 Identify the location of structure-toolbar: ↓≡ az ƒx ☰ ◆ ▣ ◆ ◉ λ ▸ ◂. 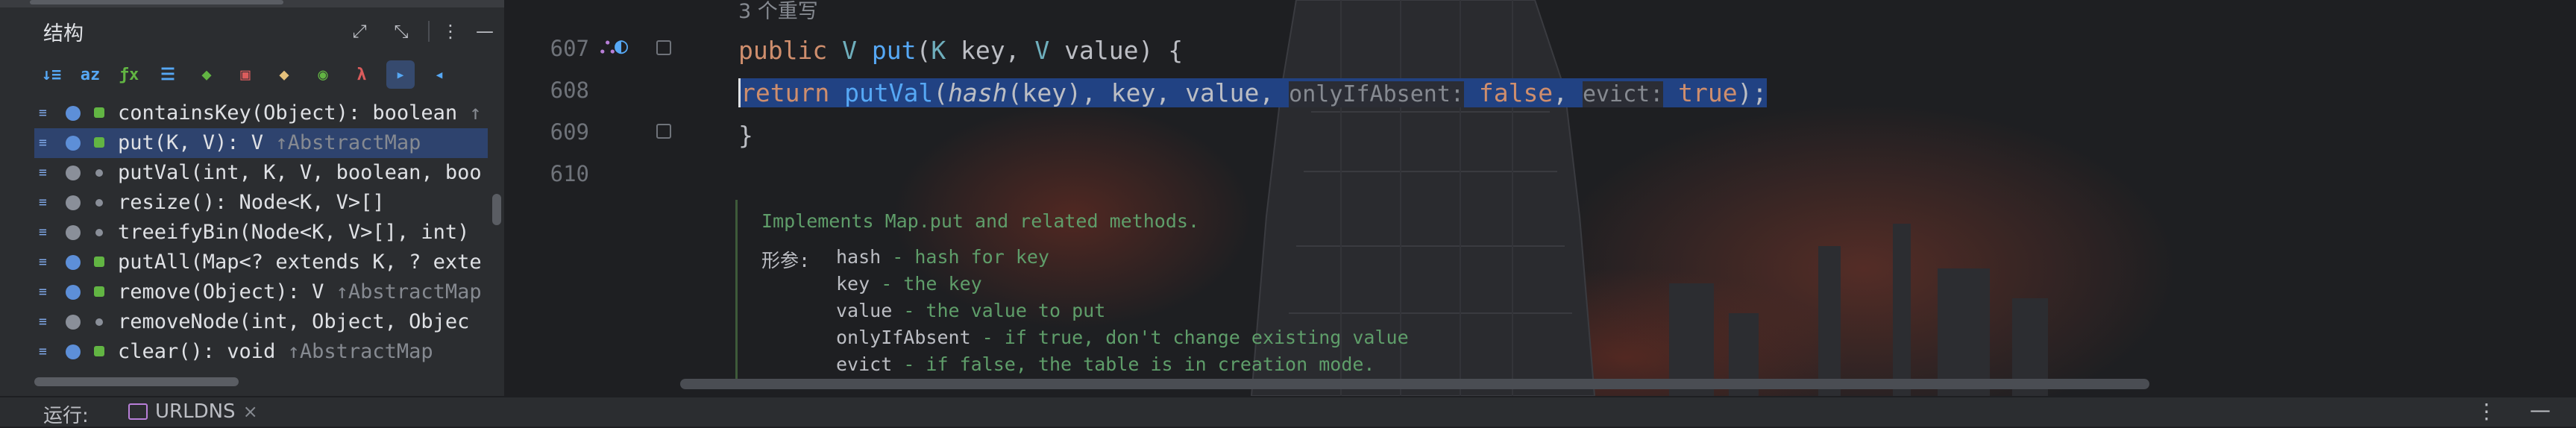
(245, 74).